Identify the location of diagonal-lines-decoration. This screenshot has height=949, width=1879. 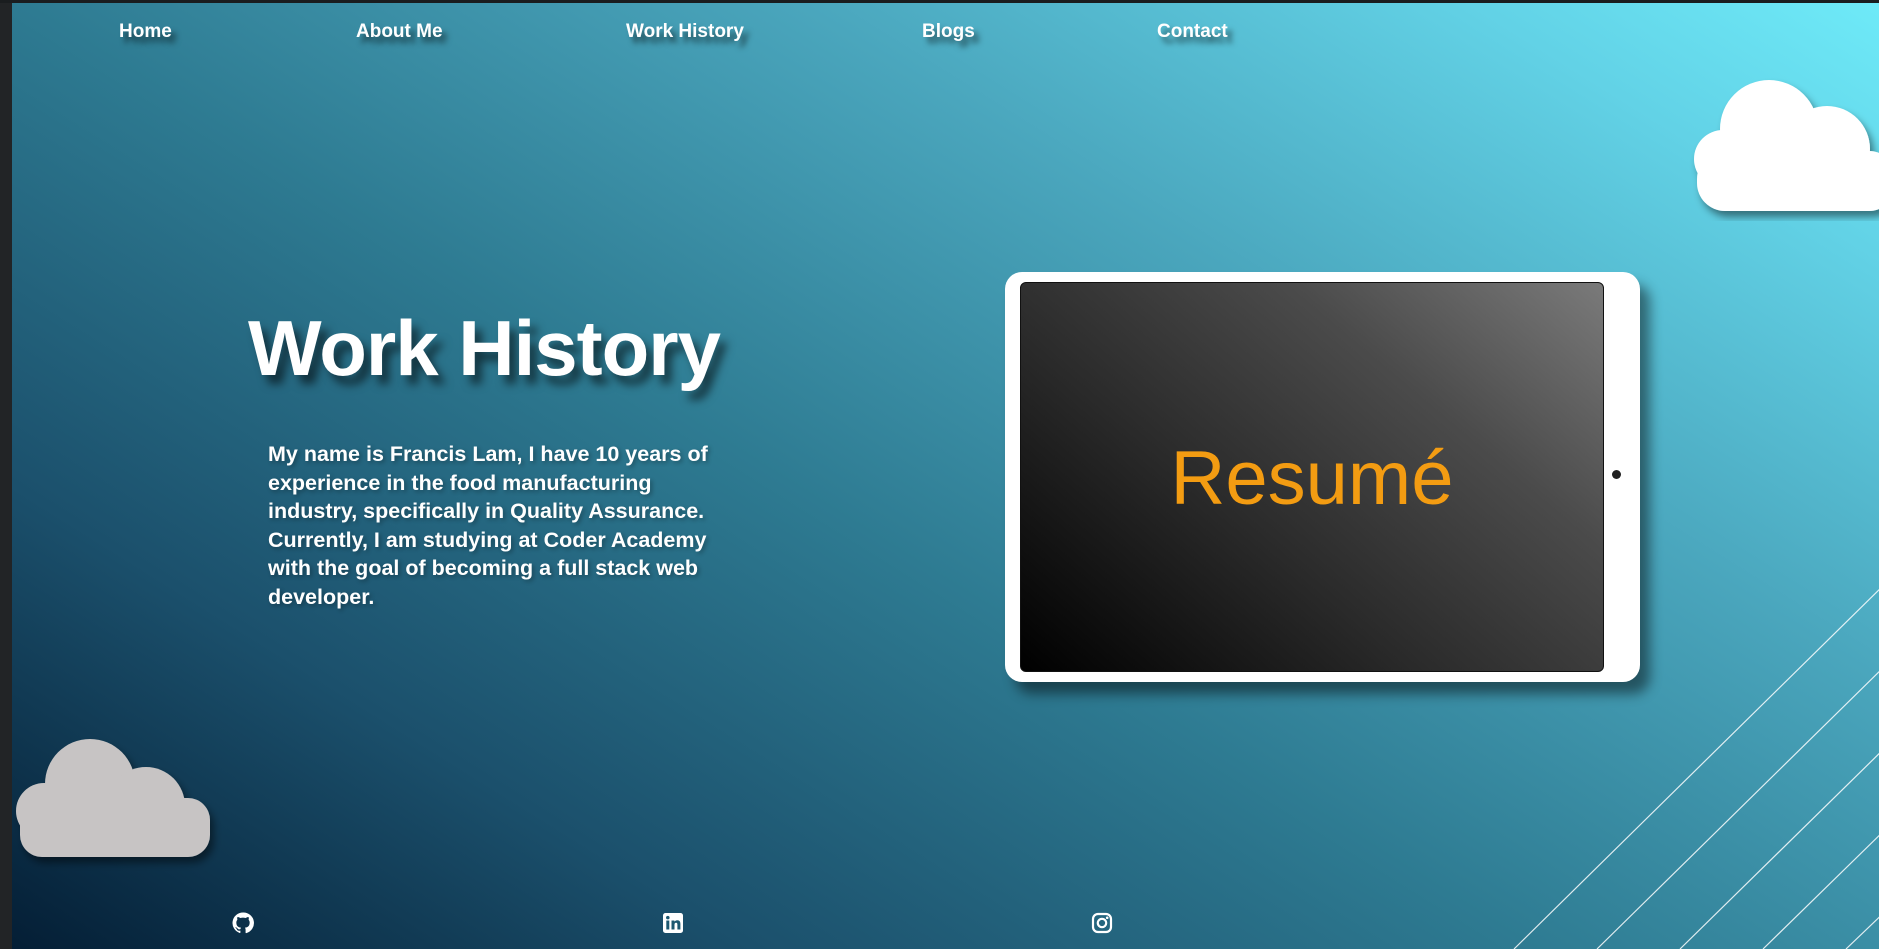
(1696, 768).